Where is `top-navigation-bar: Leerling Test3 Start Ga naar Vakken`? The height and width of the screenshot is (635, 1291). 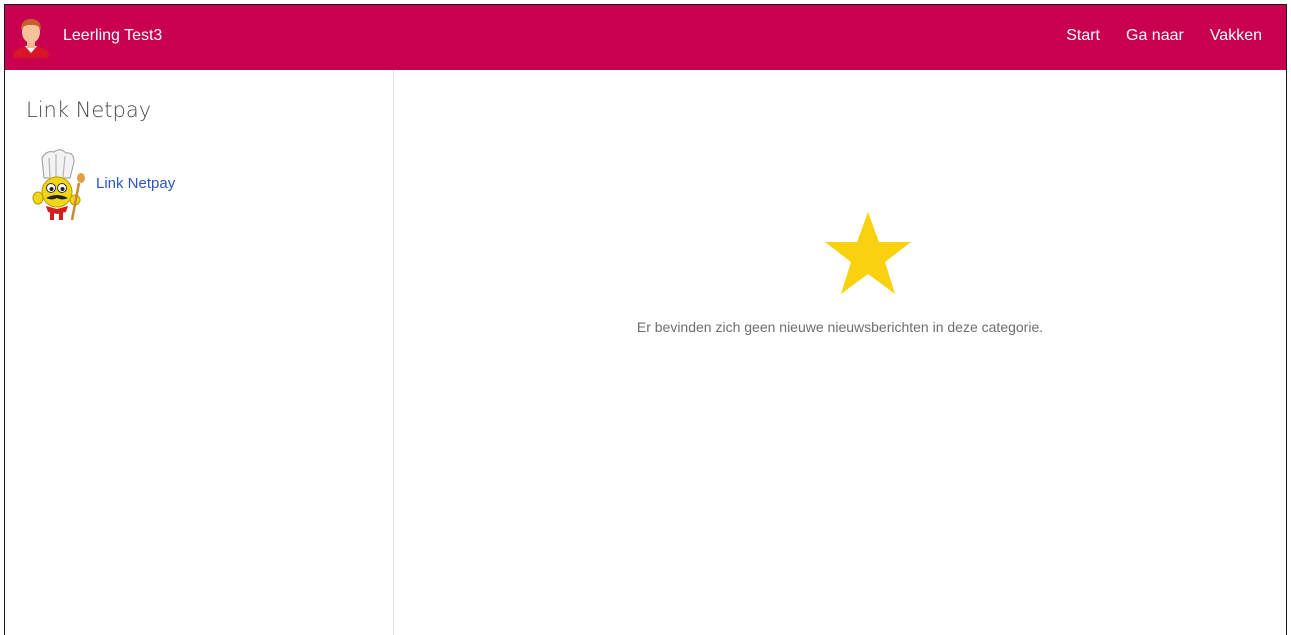
top-navigation-bar: Leerling Test3 Start Ga naar Vakken is located at coordinates (645, 37).